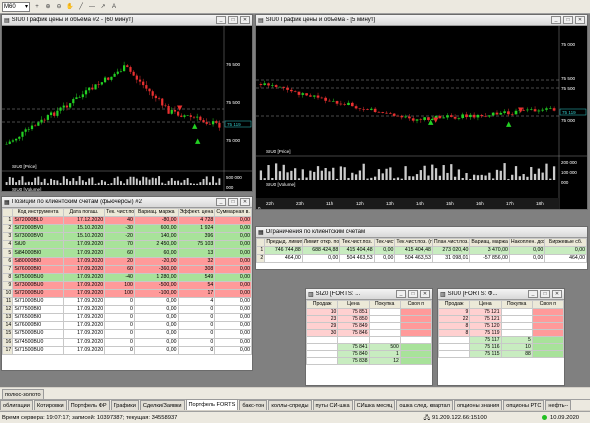 This screenshot has width=590, height=423. I want to click on orderbook-row: 75 840 1, so click(369, 353).